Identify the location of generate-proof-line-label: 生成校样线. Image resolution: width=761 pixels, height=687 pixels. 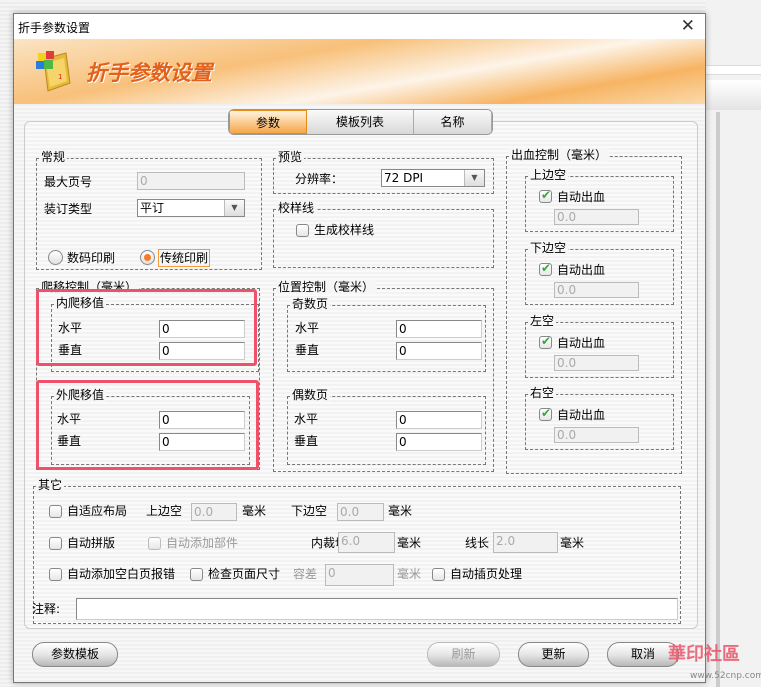
(344, 230).